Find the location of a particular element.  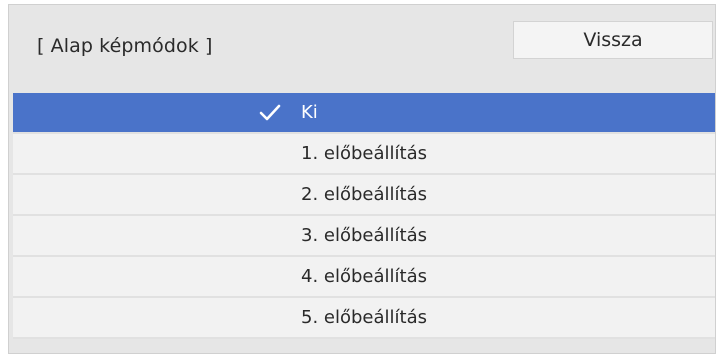

list-item-preset-1: 1. előbeállítás is located at coordinates (364, 154).